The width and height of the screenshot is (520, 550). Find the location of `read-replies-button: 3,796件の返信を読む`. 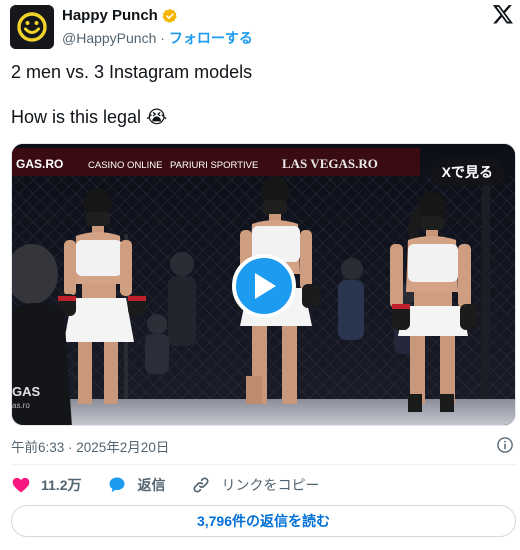

read-replies-button: 3,796件の返信を読む is located at coordinates (263, 521).